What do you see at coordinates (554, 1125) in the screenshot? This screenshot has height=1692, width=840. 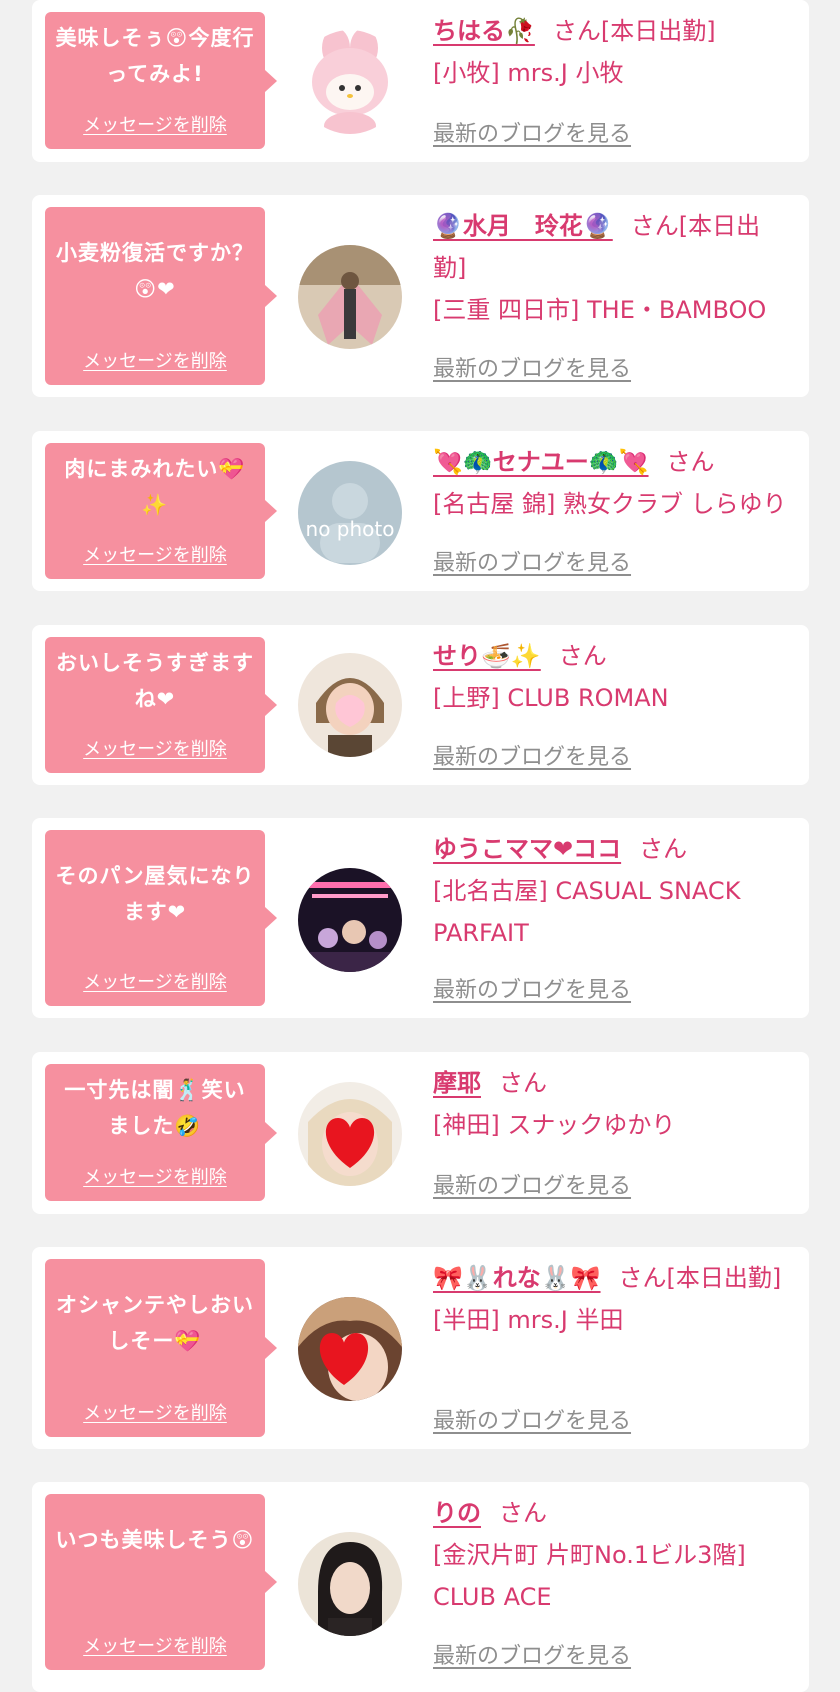 I see `shop-name: [神田] スナックゆかり` at bounding box center [554, 1125].